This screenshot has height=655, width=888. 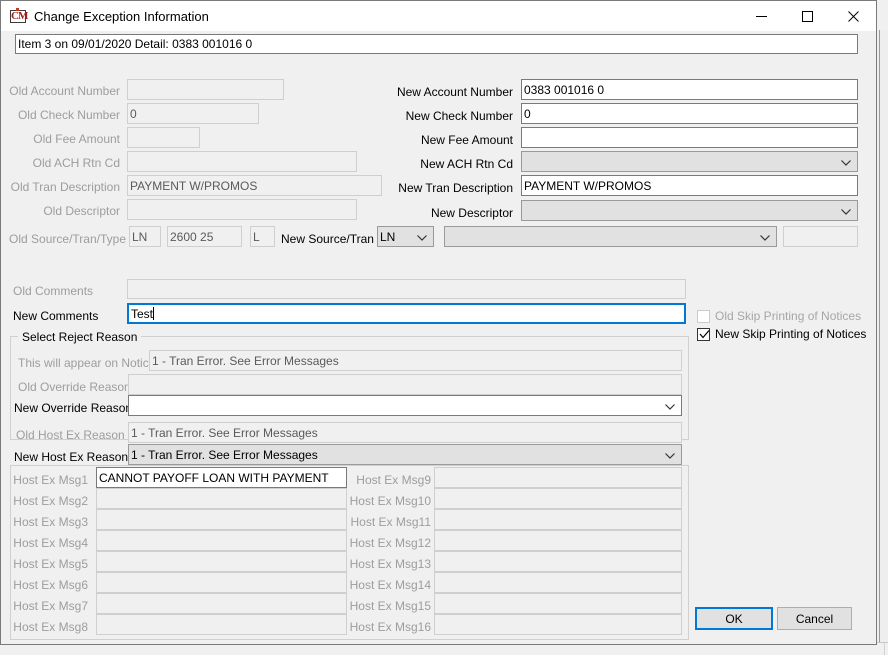 What do you see at coordinates (459, 116) in the screenshot?
I see `new-check-number-label: New Check Number` at bounding box center [459, 116].